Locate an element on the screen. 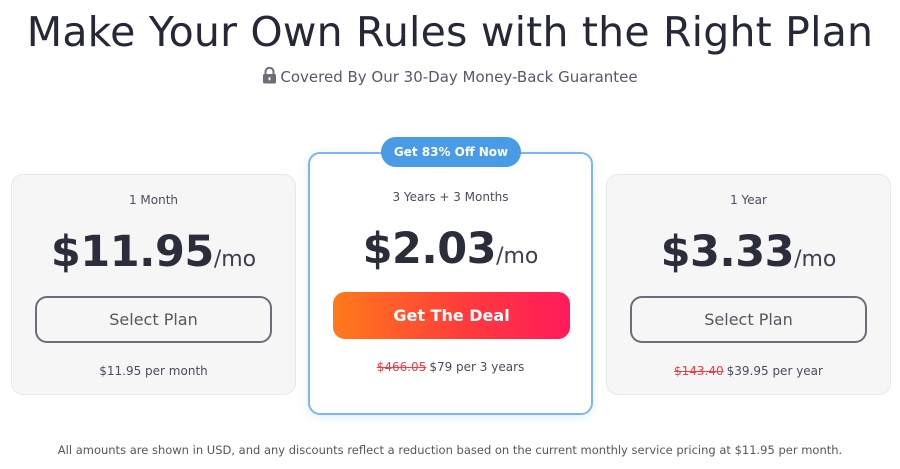 The width and height of the screenshot is (900, 469). plan-term: 1 Year is located at coordinates (748, 200).